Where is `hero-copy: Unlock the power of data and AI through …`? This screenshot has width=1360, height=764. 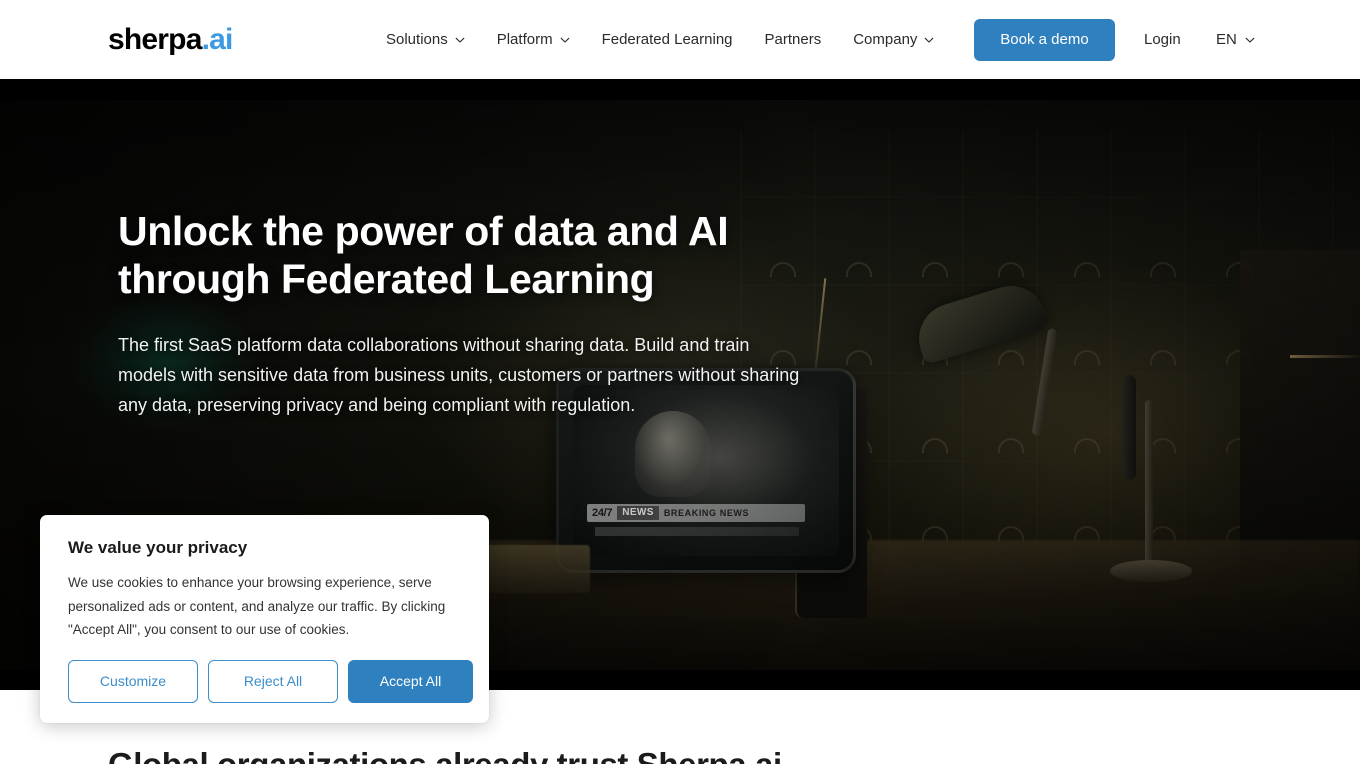
hero-copy: Unlock the power of data and AI through … is located at coordinates (468, 313).